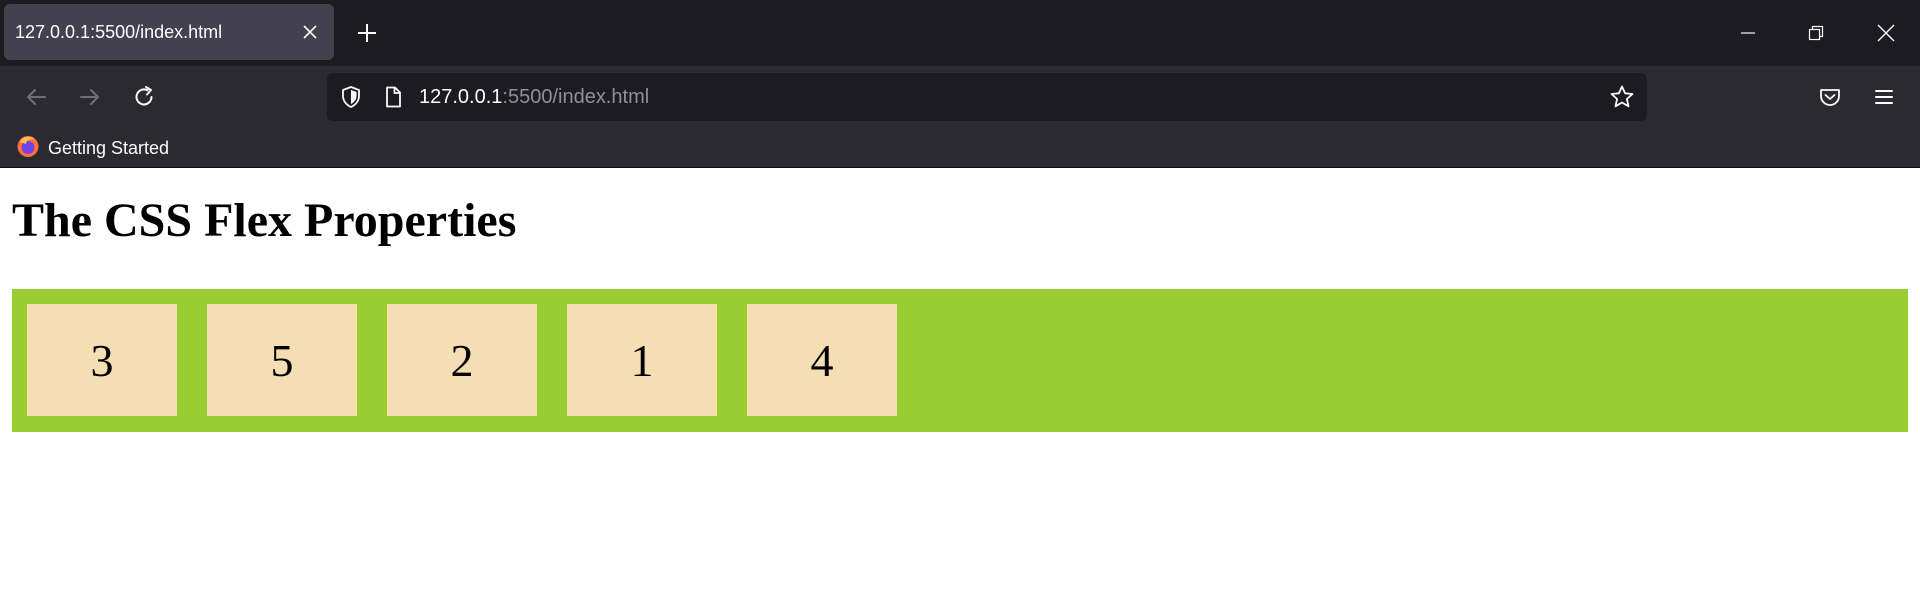 The height and width of the screenshot is (589, 1920). What do you see at coordinates (310, 32) in the screenshot?
I see `close-icon` at bounding box center [310, 32].